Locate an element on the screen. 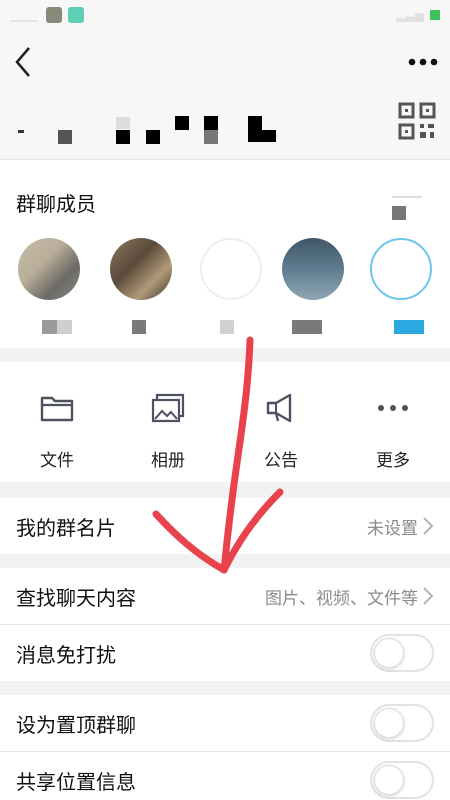 Image resolution: width=450 pixels, height=800 pixels. status-bar: ▁▁▁ ▂▃▅ is located at coordinates (225, 15).